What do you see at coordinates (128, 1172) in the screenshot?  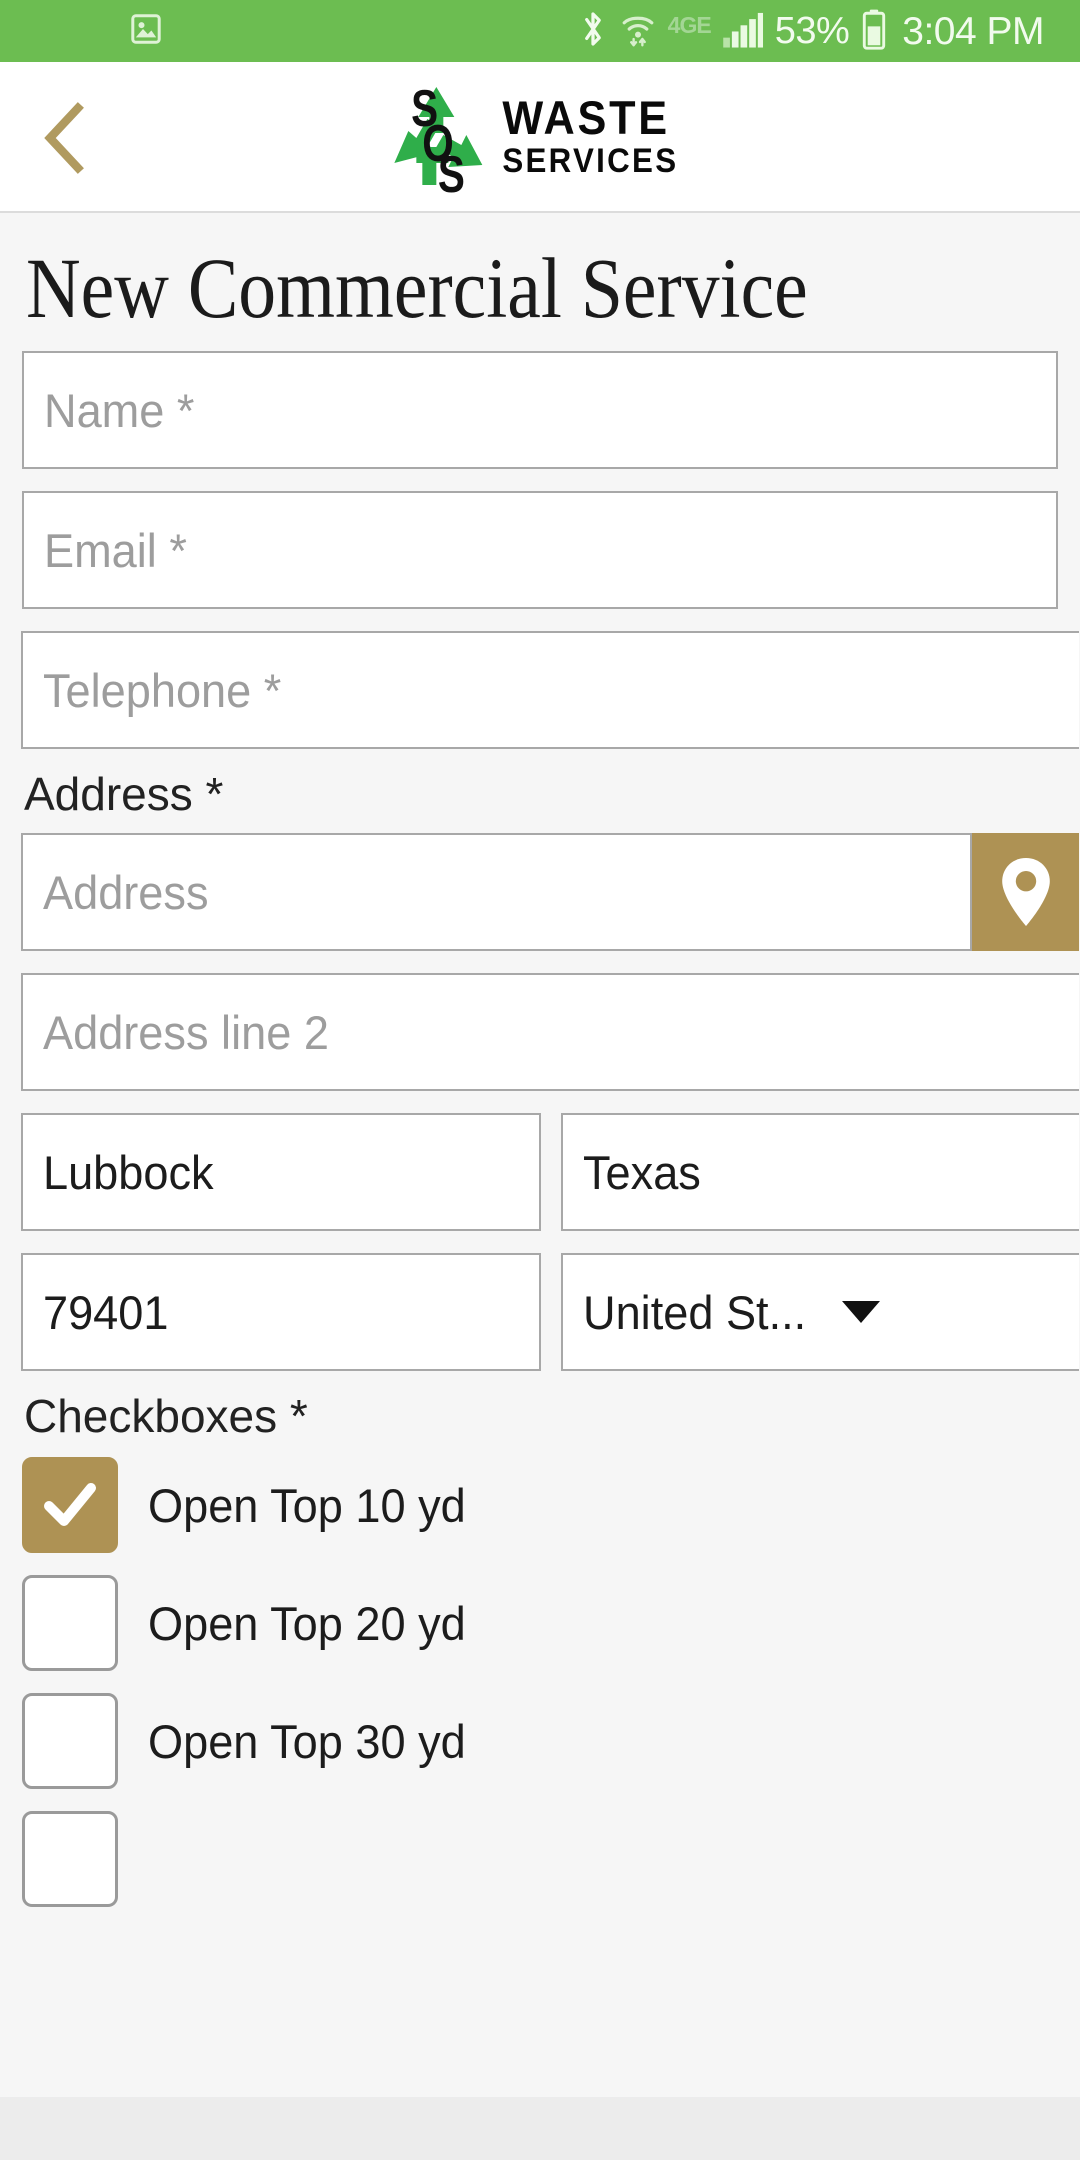 I see `city-value: Lubbock` at bounding box center [128, 1172].